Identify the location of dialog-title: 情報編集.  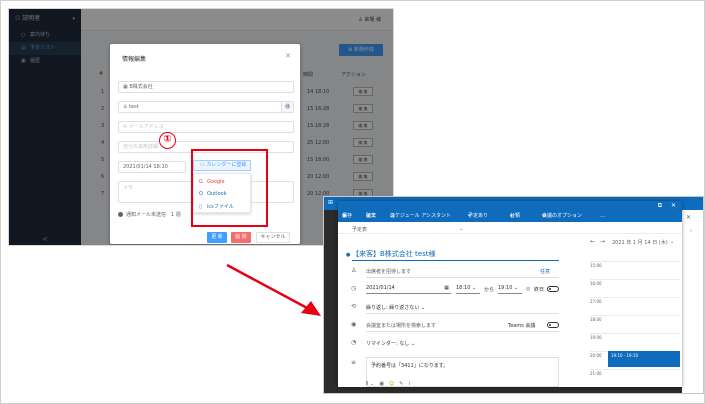
(134, 59).